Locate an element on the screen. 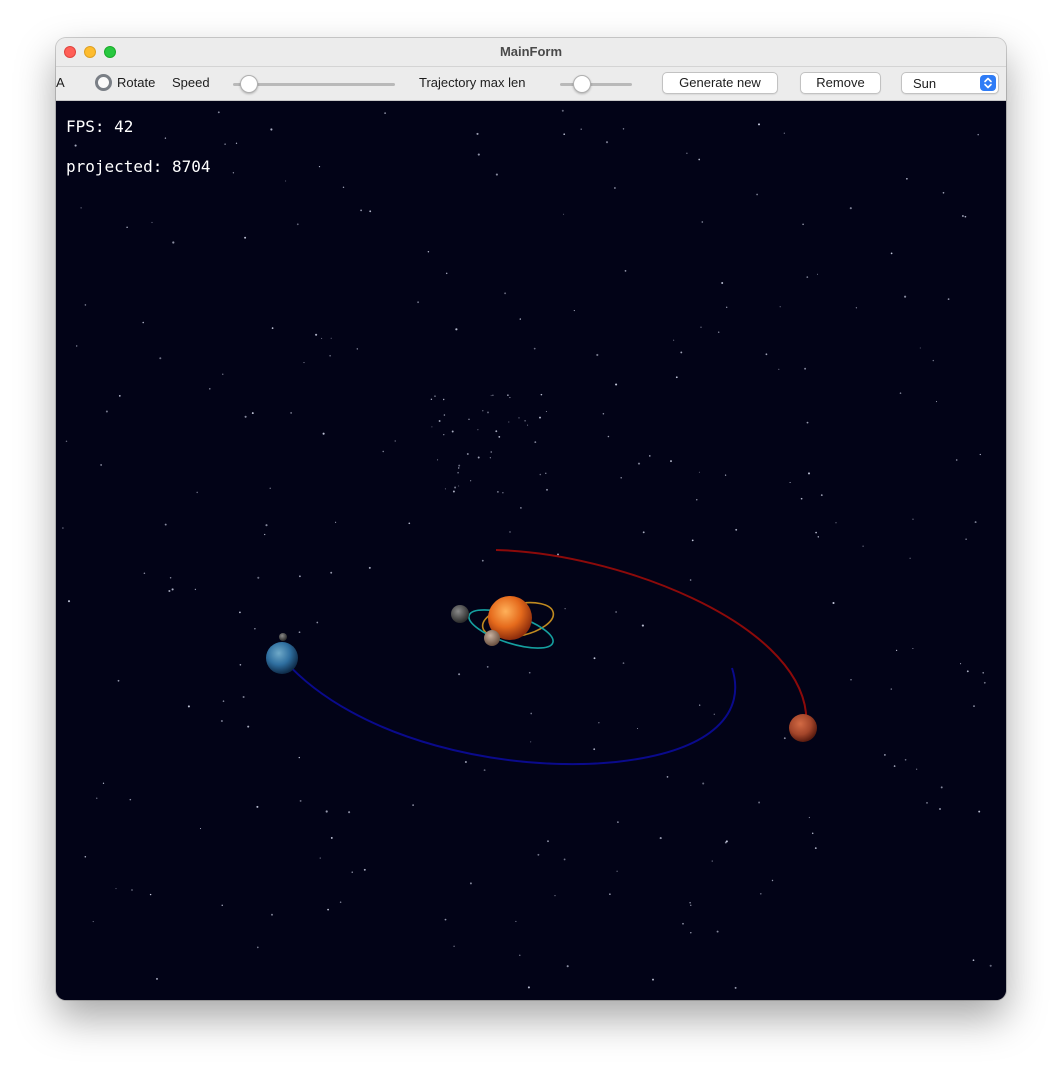 This screenshot has height=1074, width=1062. mars-body is located at coordinates (803, 728).